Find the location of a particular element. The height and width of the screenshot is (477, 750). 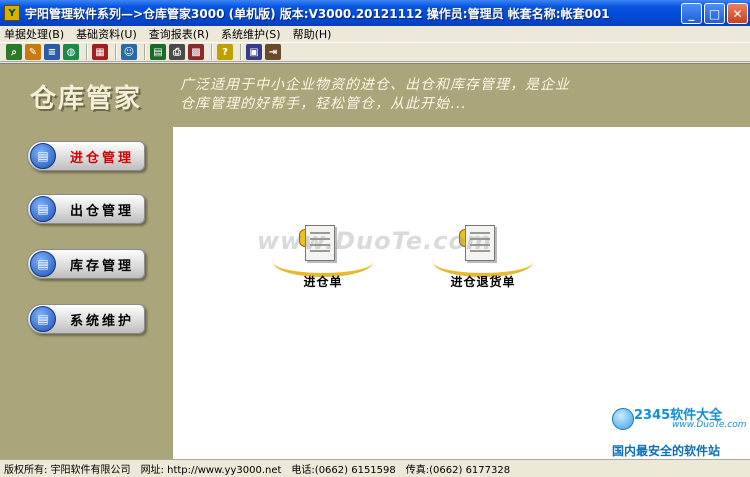

sidebar-item-label: 出仓管理 is located at coordinates (102, 211).